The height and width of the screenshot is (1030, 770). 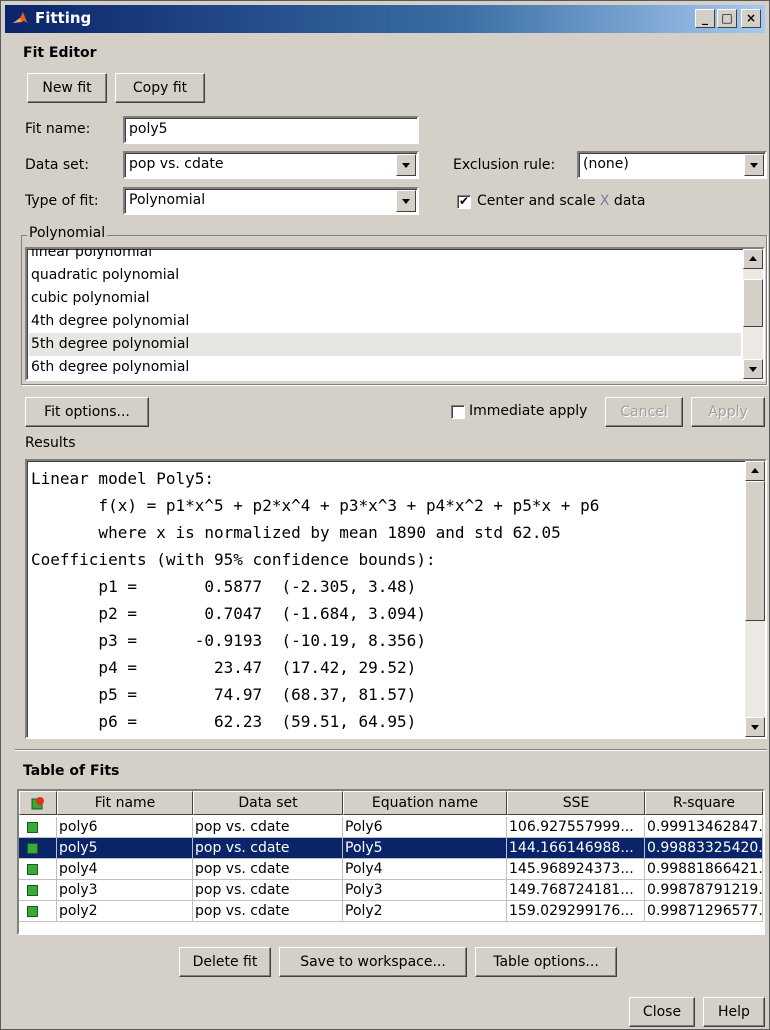 What do you see at coordinates (528, 411) in the screenshot?
I see `immediate-apply-label: Immediate apply` at bounding box center [528, 411].